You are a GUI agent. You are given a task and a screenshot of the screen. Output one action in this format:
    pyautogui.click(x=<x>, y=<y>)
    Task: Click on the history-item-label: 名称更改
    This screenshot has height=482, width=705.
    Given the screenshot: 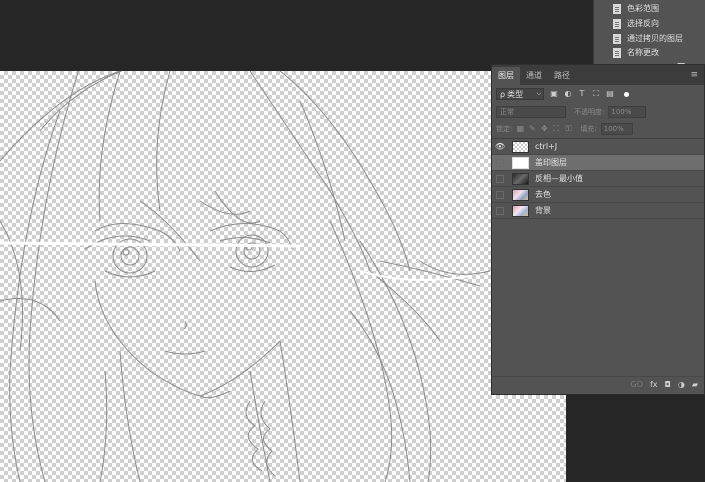 What is the action you would take?
    pyautogui.click(x=643, y=52)
    